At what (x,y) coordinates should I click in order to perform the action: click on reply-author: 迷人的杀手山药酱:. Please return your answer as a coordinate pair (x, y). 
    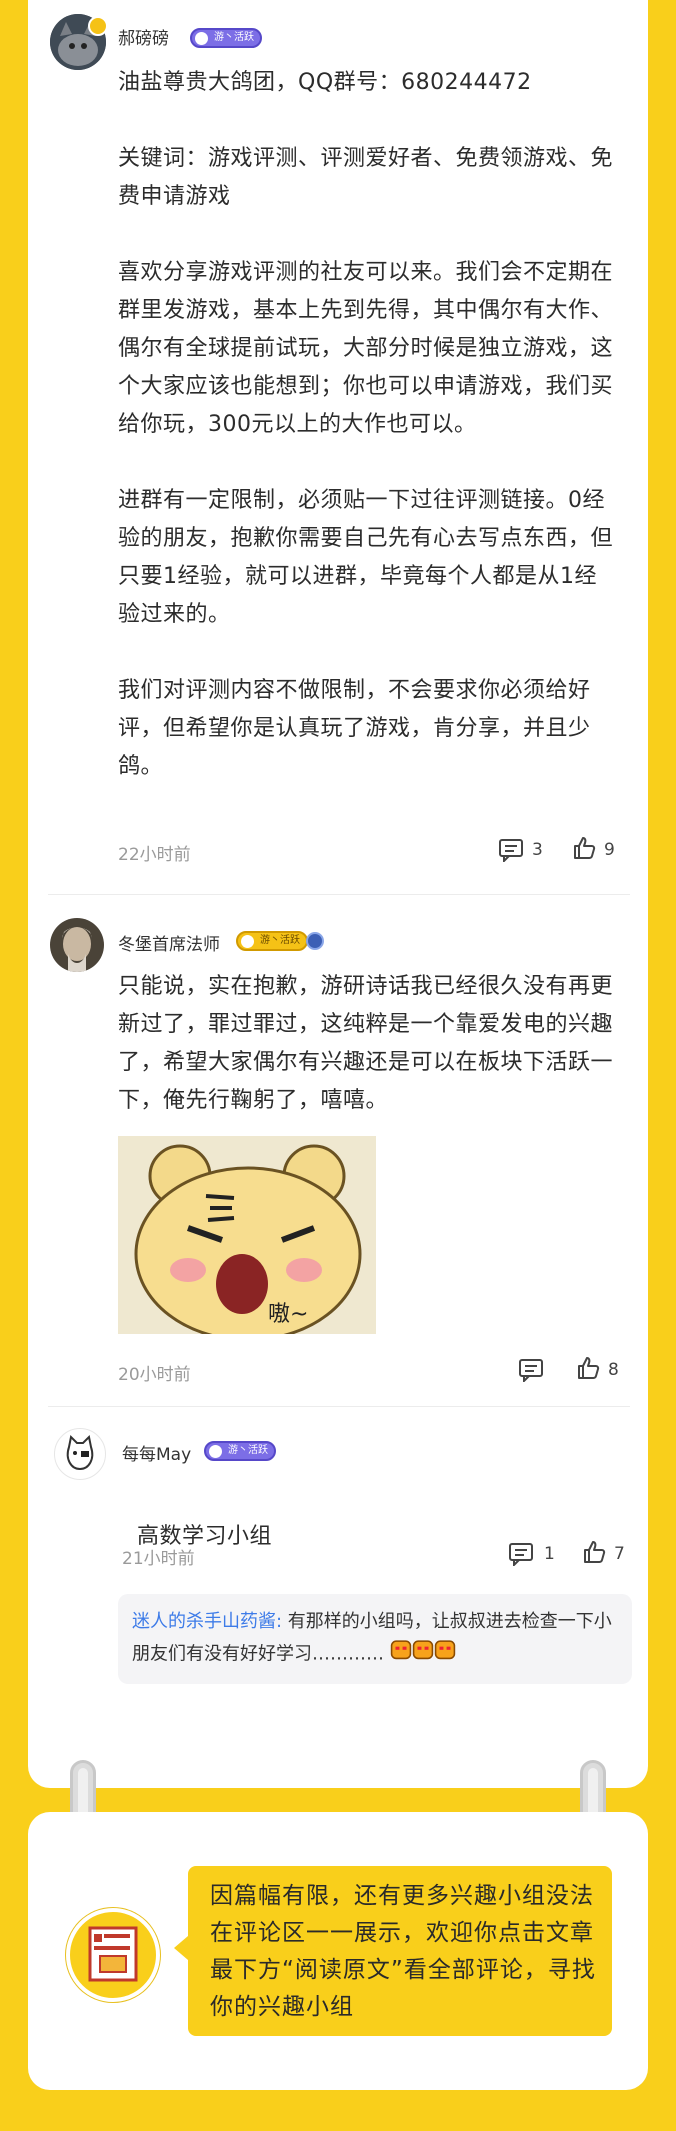
    Looking at the image, I should click on (207, 1621).